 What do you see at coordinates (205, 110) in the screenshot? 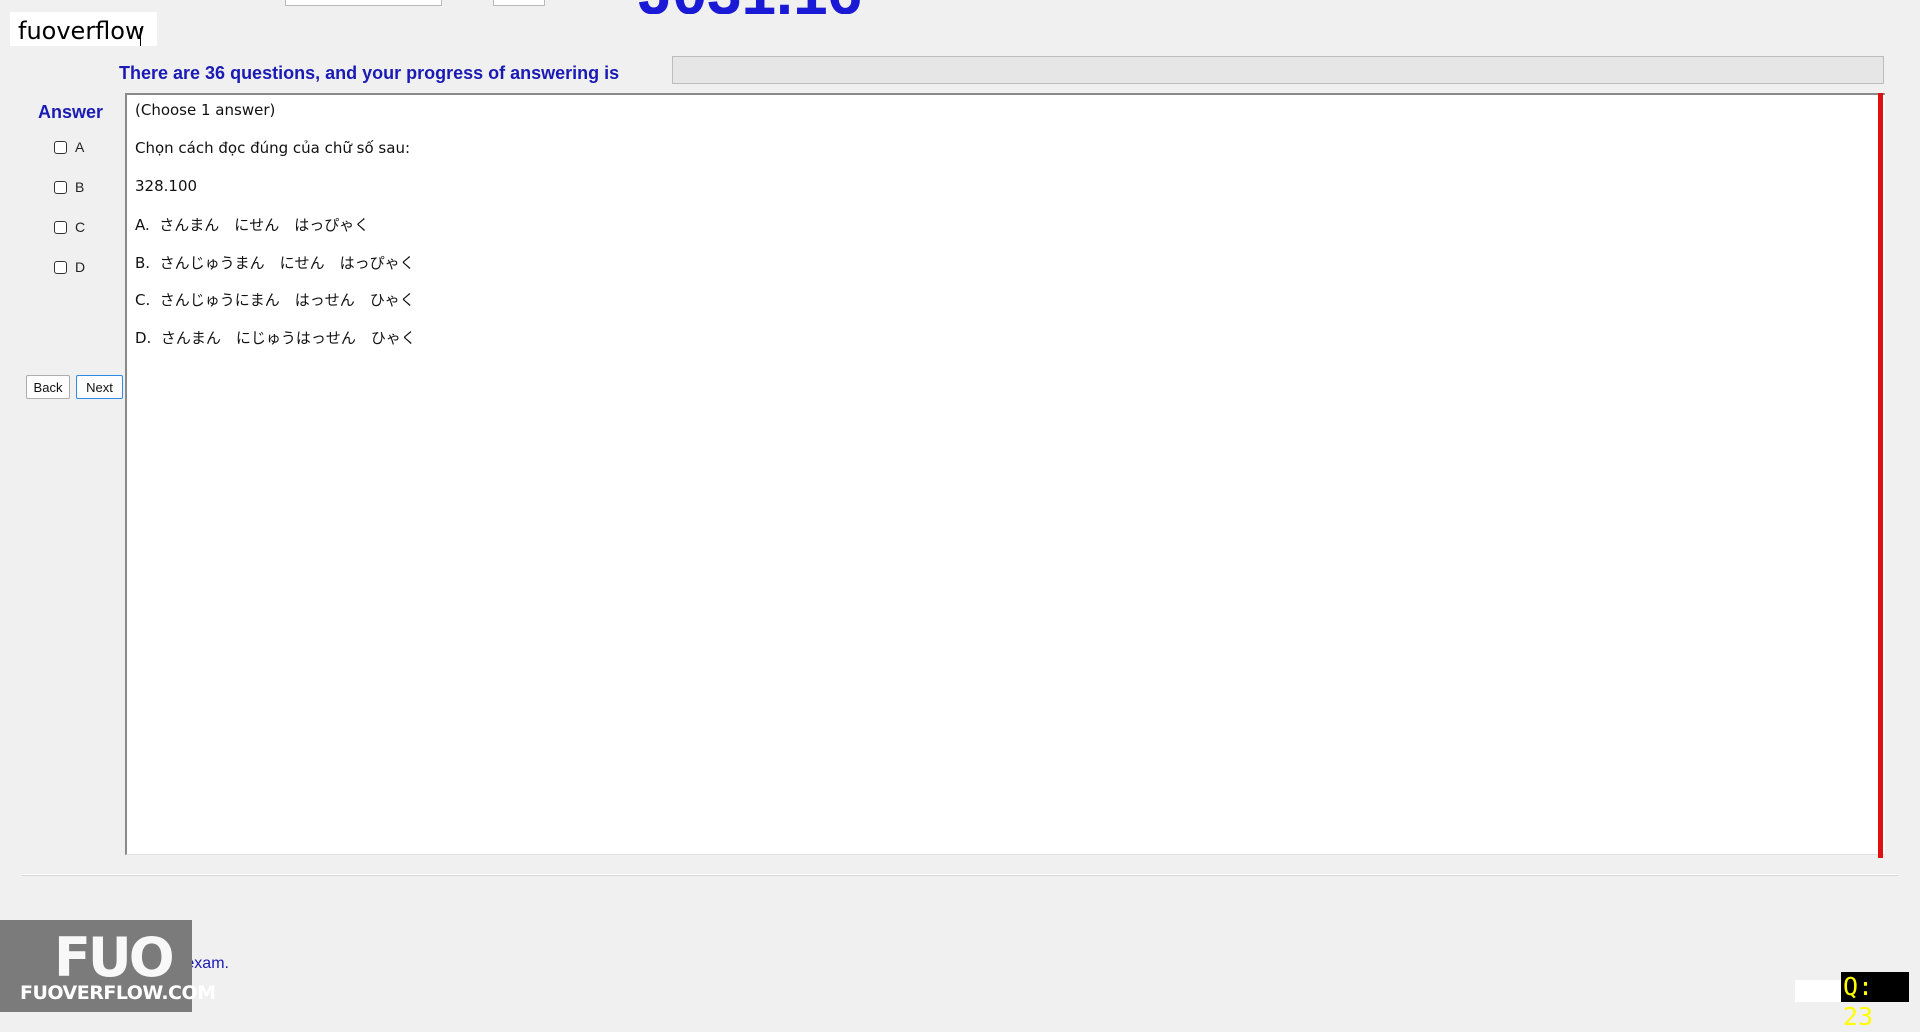
I see `question-instruction: (Choose 1 answer)` at bounding box center [205, 110].